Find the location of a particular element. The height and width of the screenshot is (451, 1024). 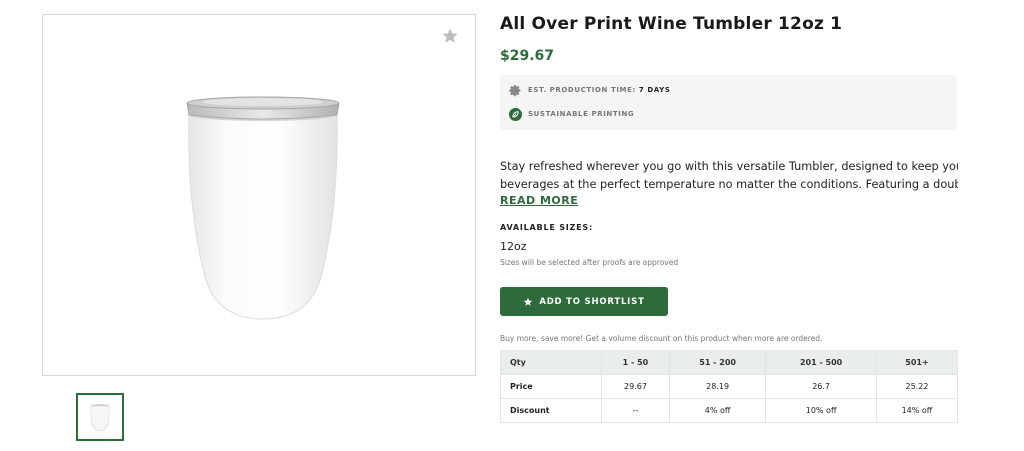

table-header-row: Qty 1 - 50 51 - 200 201 - 500 501+ is located at coordinates (729, 362).